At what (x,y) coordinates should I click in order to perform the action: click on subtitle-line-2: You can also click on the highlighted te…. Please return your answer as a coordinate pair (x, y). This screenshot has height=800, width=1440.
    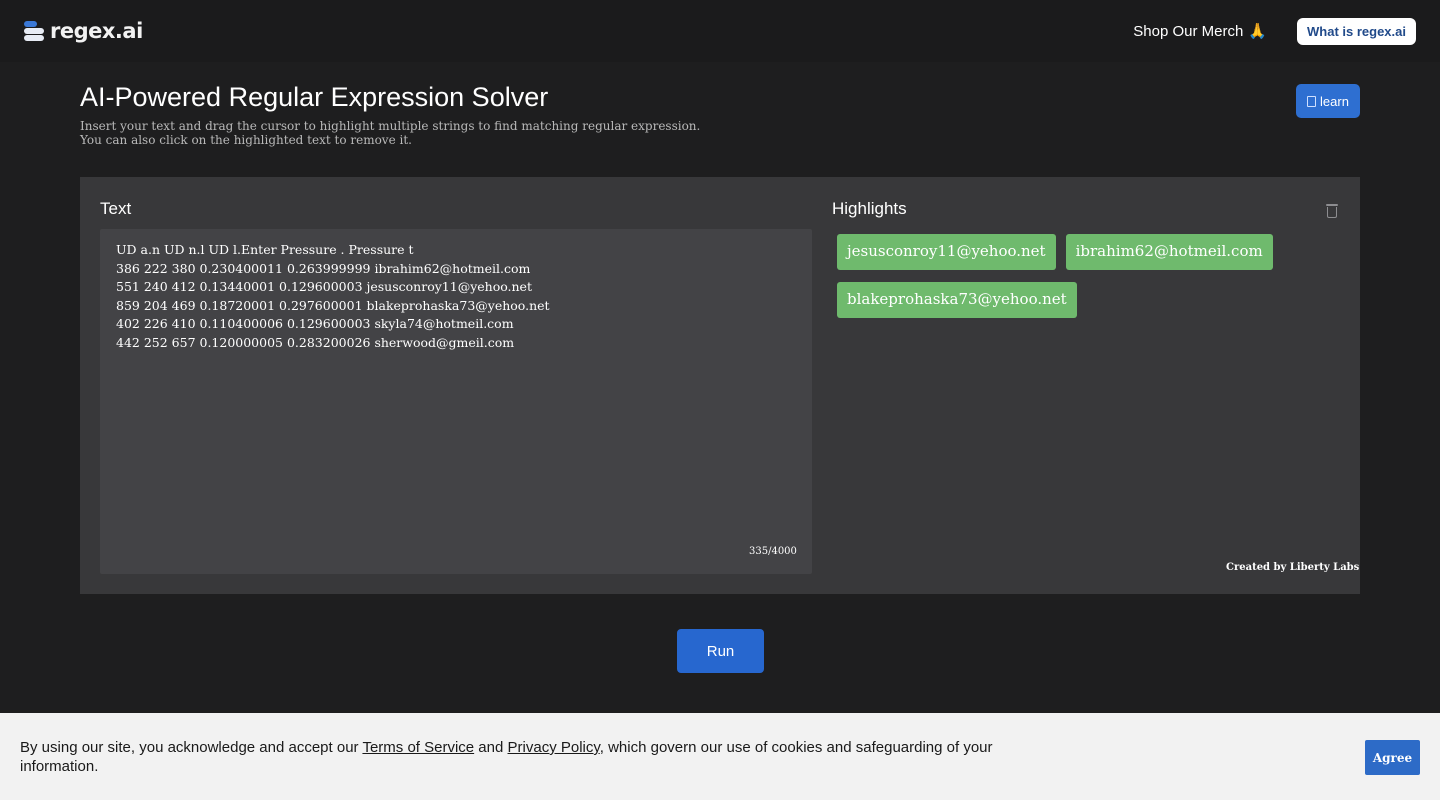
    Looking at the image, I should click on (246, 140).